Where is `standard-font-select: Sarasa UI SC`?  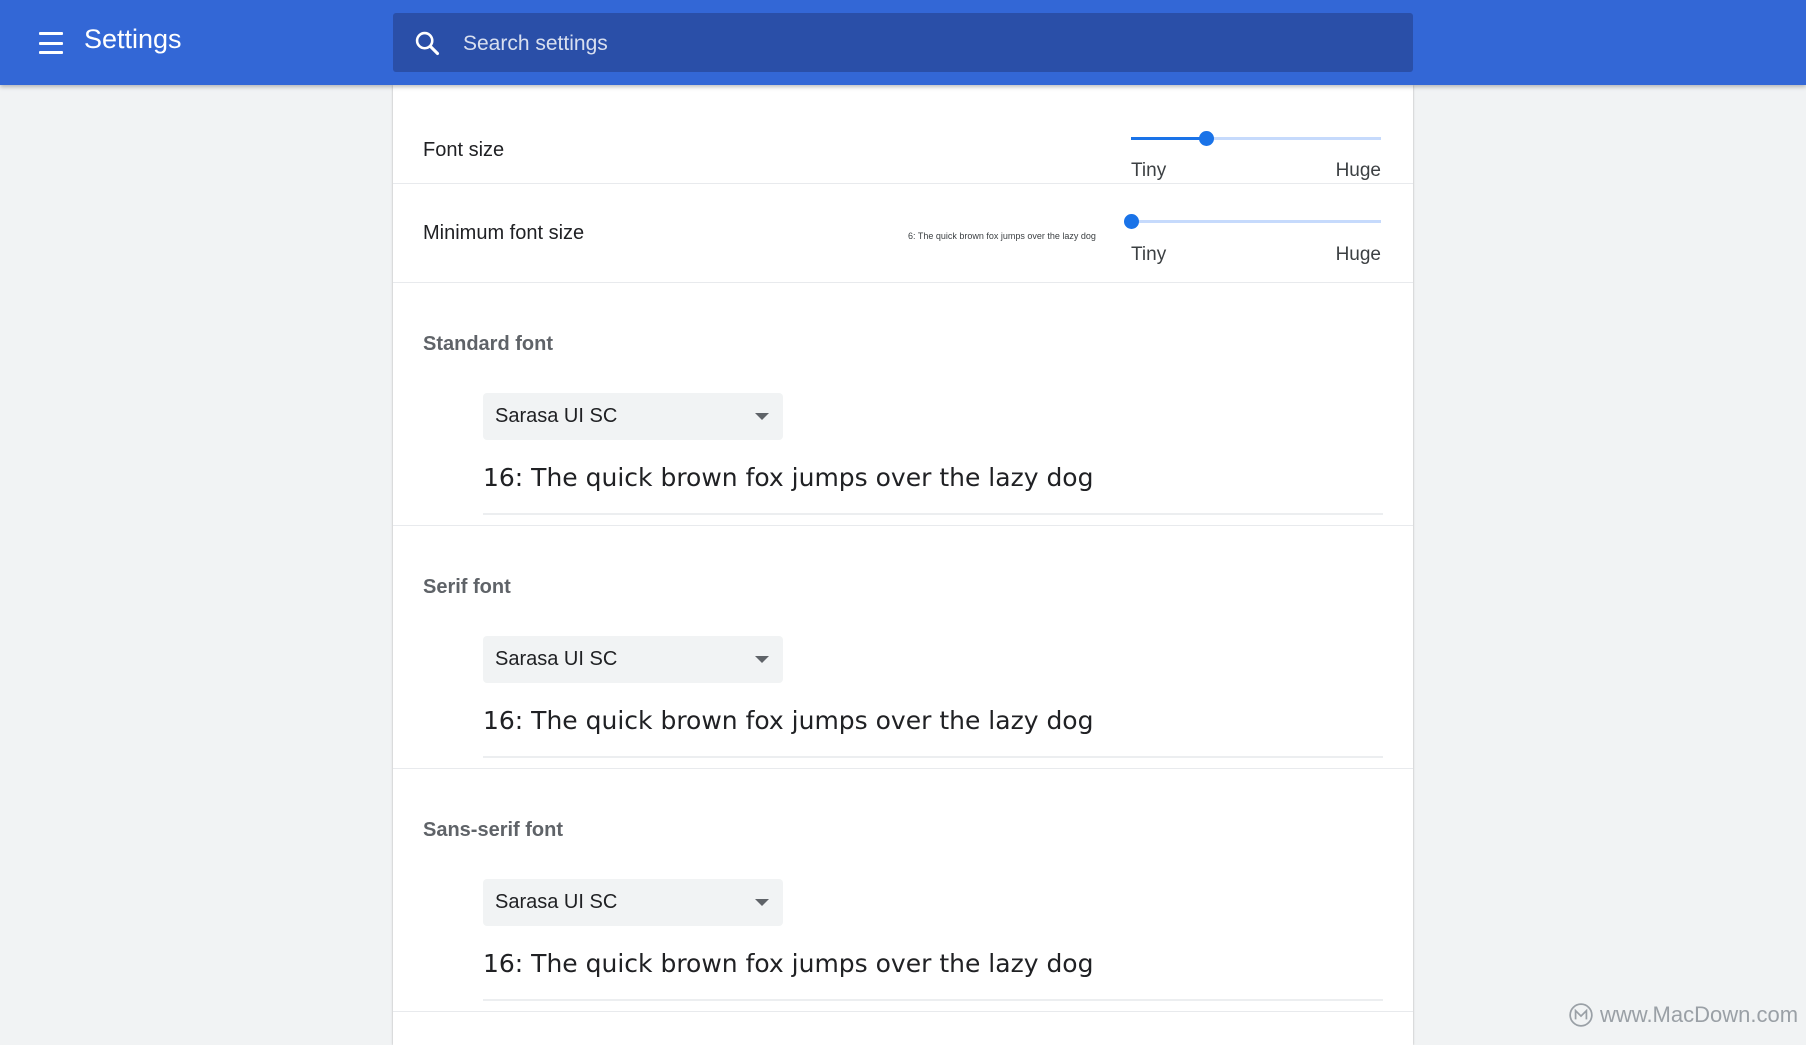 standard-font-select: Sarasa UI SC is located at coordinates (633, 416).